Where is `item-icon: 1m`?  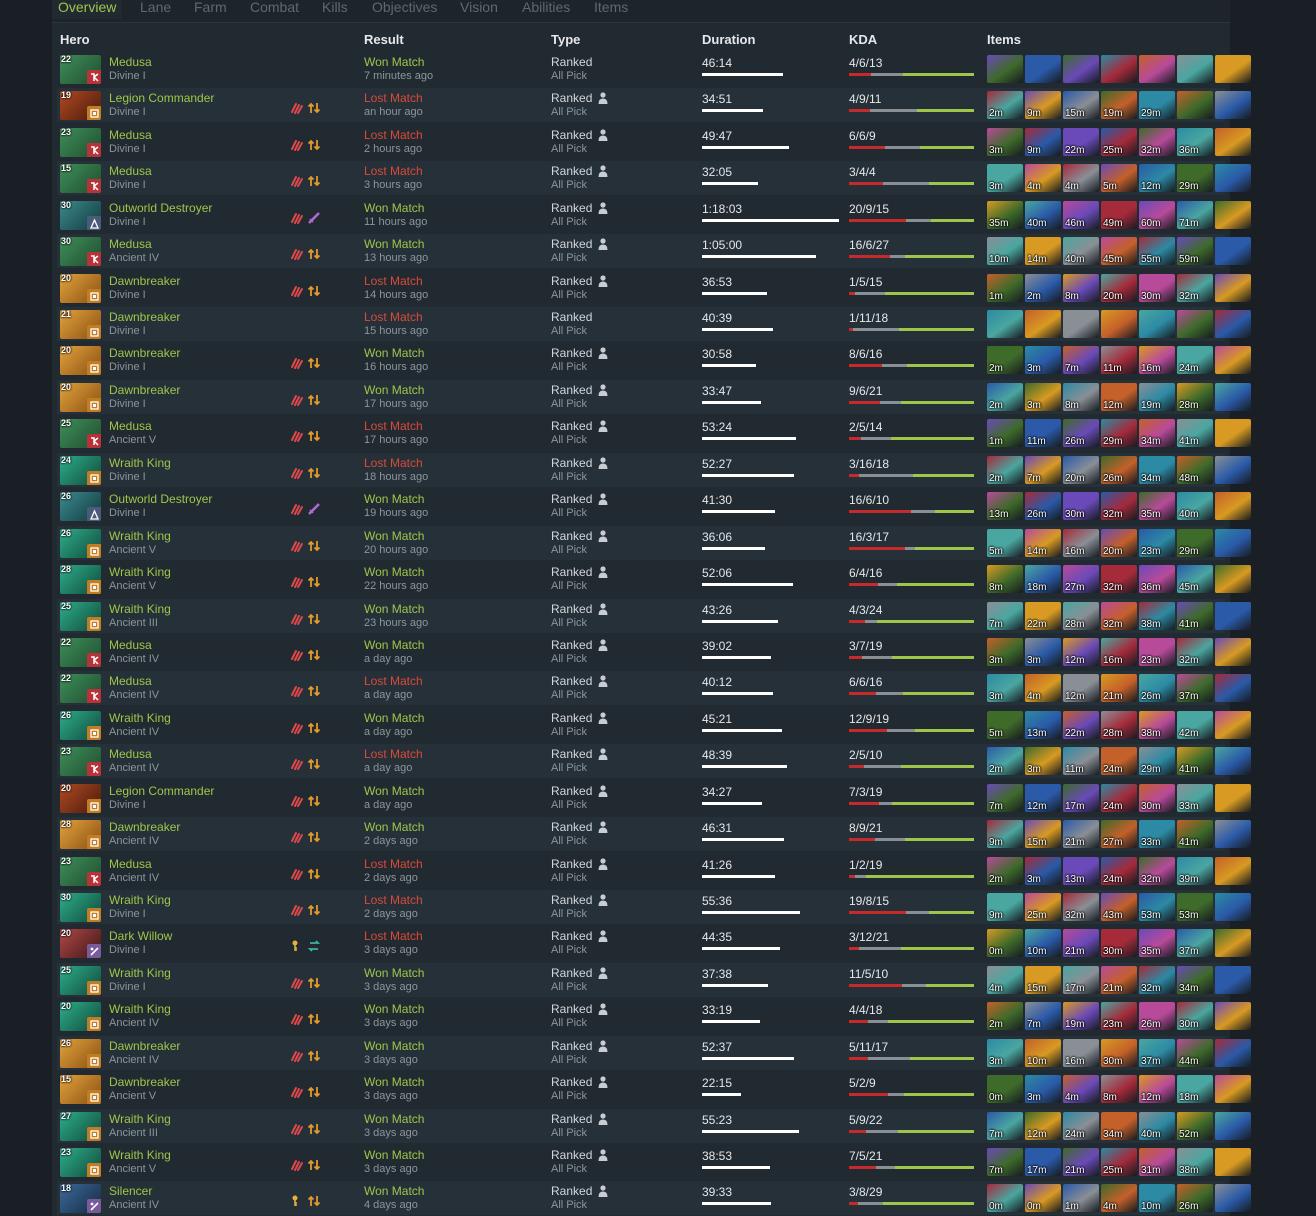 item-icon: 1m is located at coordinates (1005, 433).